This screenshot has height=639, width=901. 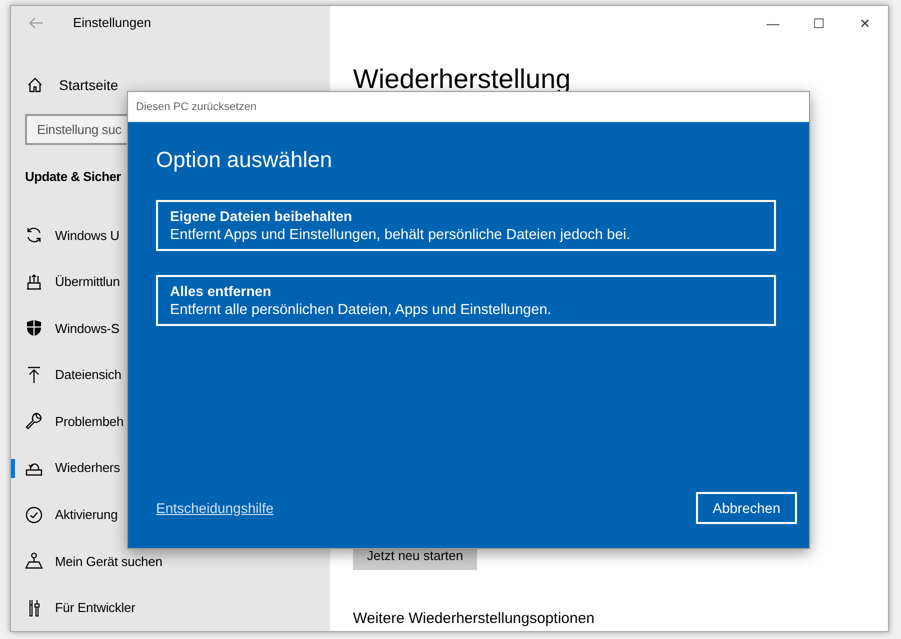 What do you see at coordinates (112, 22) in the screenshot?
I see `window-title: Einstellungen` at bounding box center [112, 22].